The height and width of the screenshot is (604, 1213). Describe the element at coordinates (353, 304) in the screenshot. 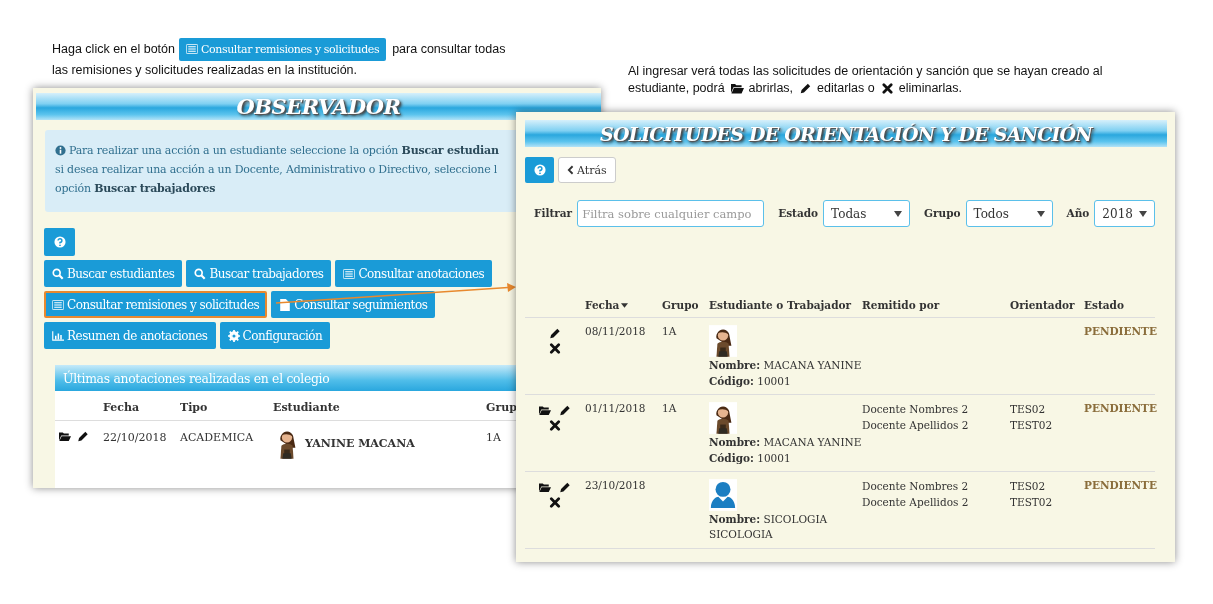

I see `menu-button: Consultar seguimientos` at that location.